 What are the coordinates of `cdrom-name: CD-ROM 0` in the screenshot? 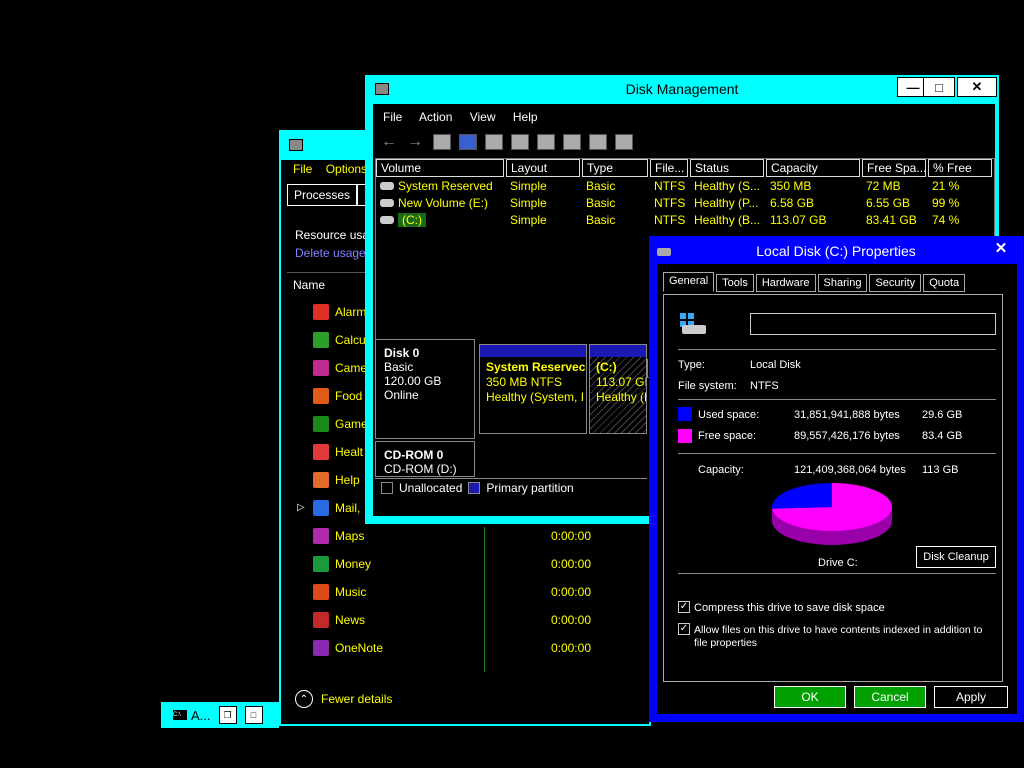 It's located at (414, 455).